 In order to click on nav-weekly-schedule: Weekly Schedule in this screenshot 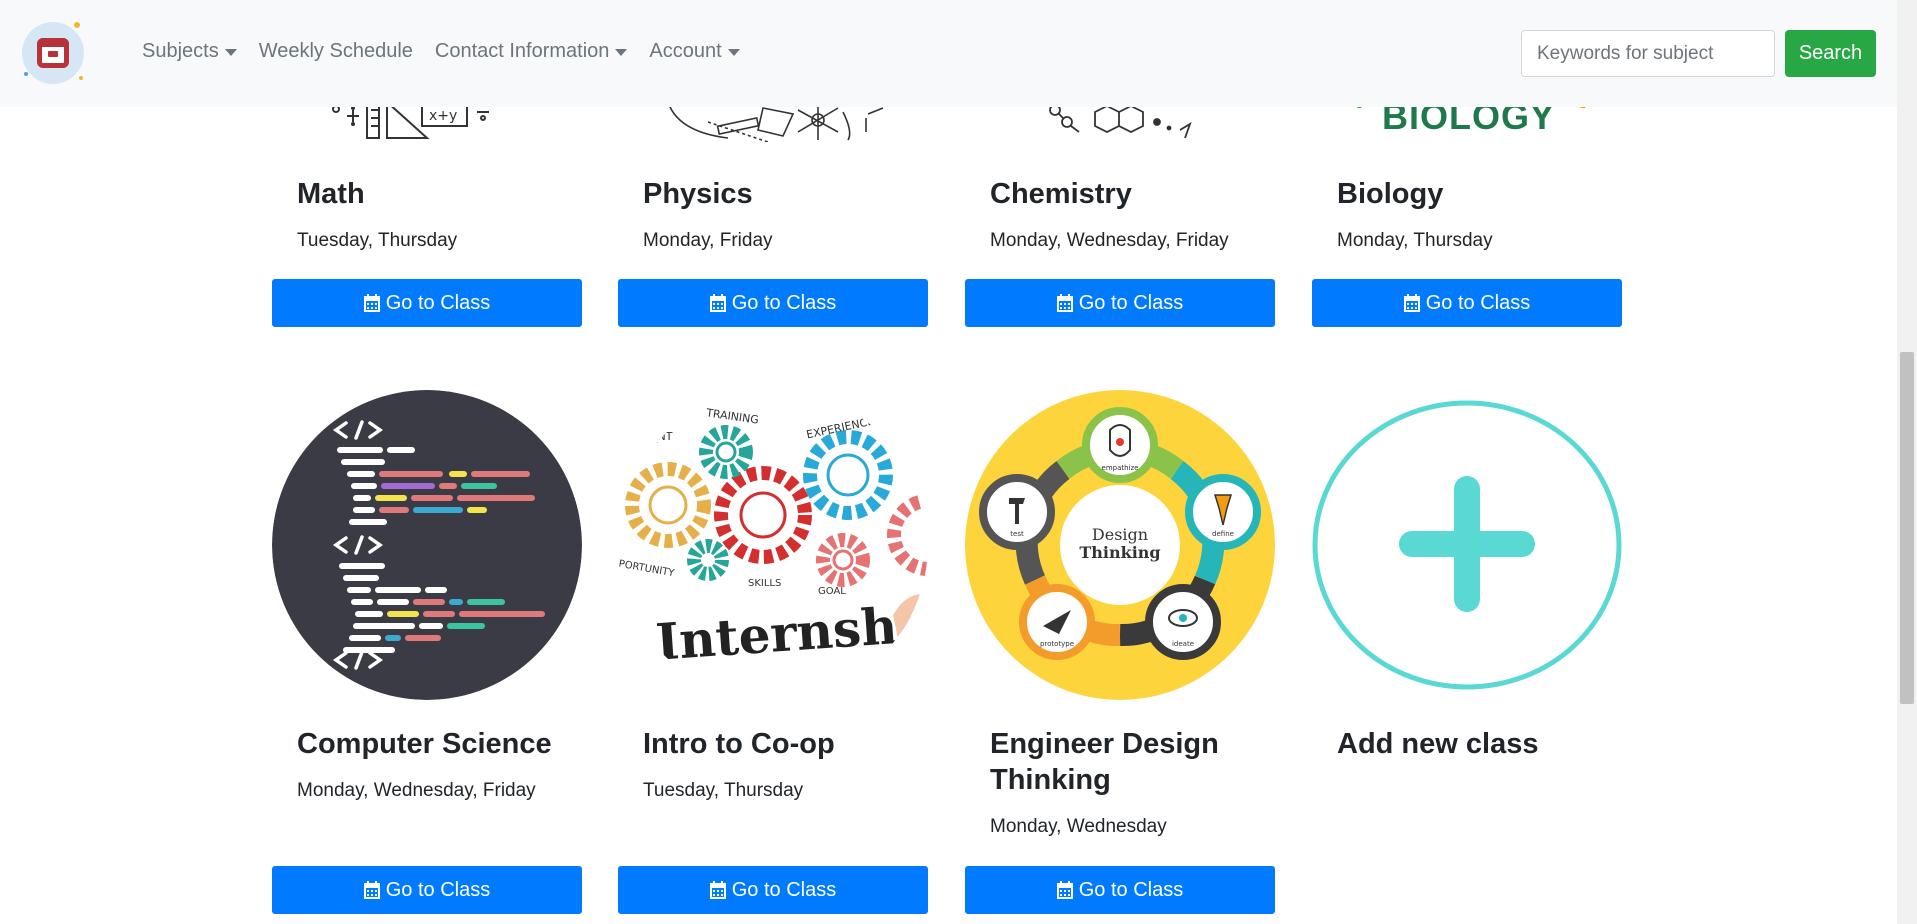, I will do `click(336, 51)`.